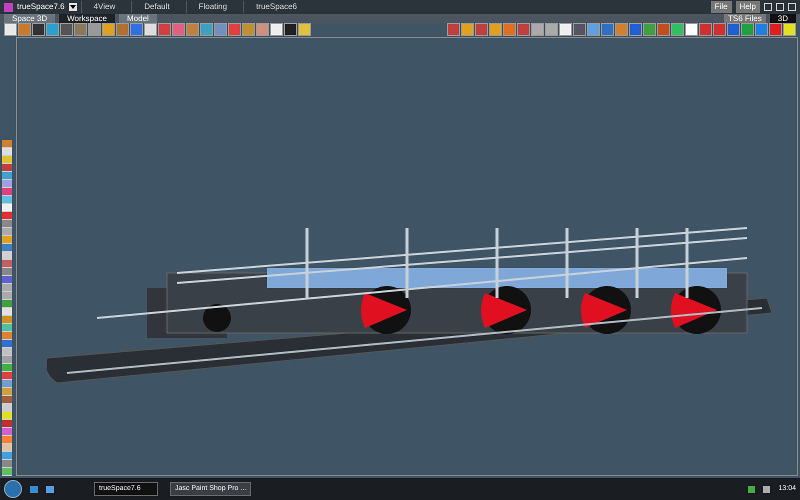 The image size is (800, 500). What do you see at coordinates (766, 489) in the screenshot?
I see `volume-icon` at bounding box center [766, 489].